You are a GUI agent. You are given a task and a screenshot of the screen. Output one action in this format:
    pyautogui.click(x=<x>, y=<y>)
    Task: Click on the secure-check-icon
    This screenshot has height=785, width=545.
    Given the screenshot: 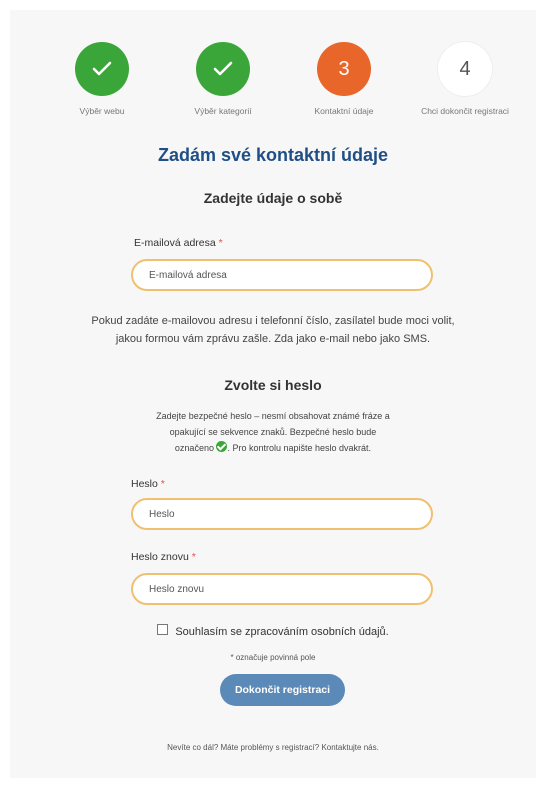 What is the action you would take?
    pyautogui.click(x=222, y=446)
    